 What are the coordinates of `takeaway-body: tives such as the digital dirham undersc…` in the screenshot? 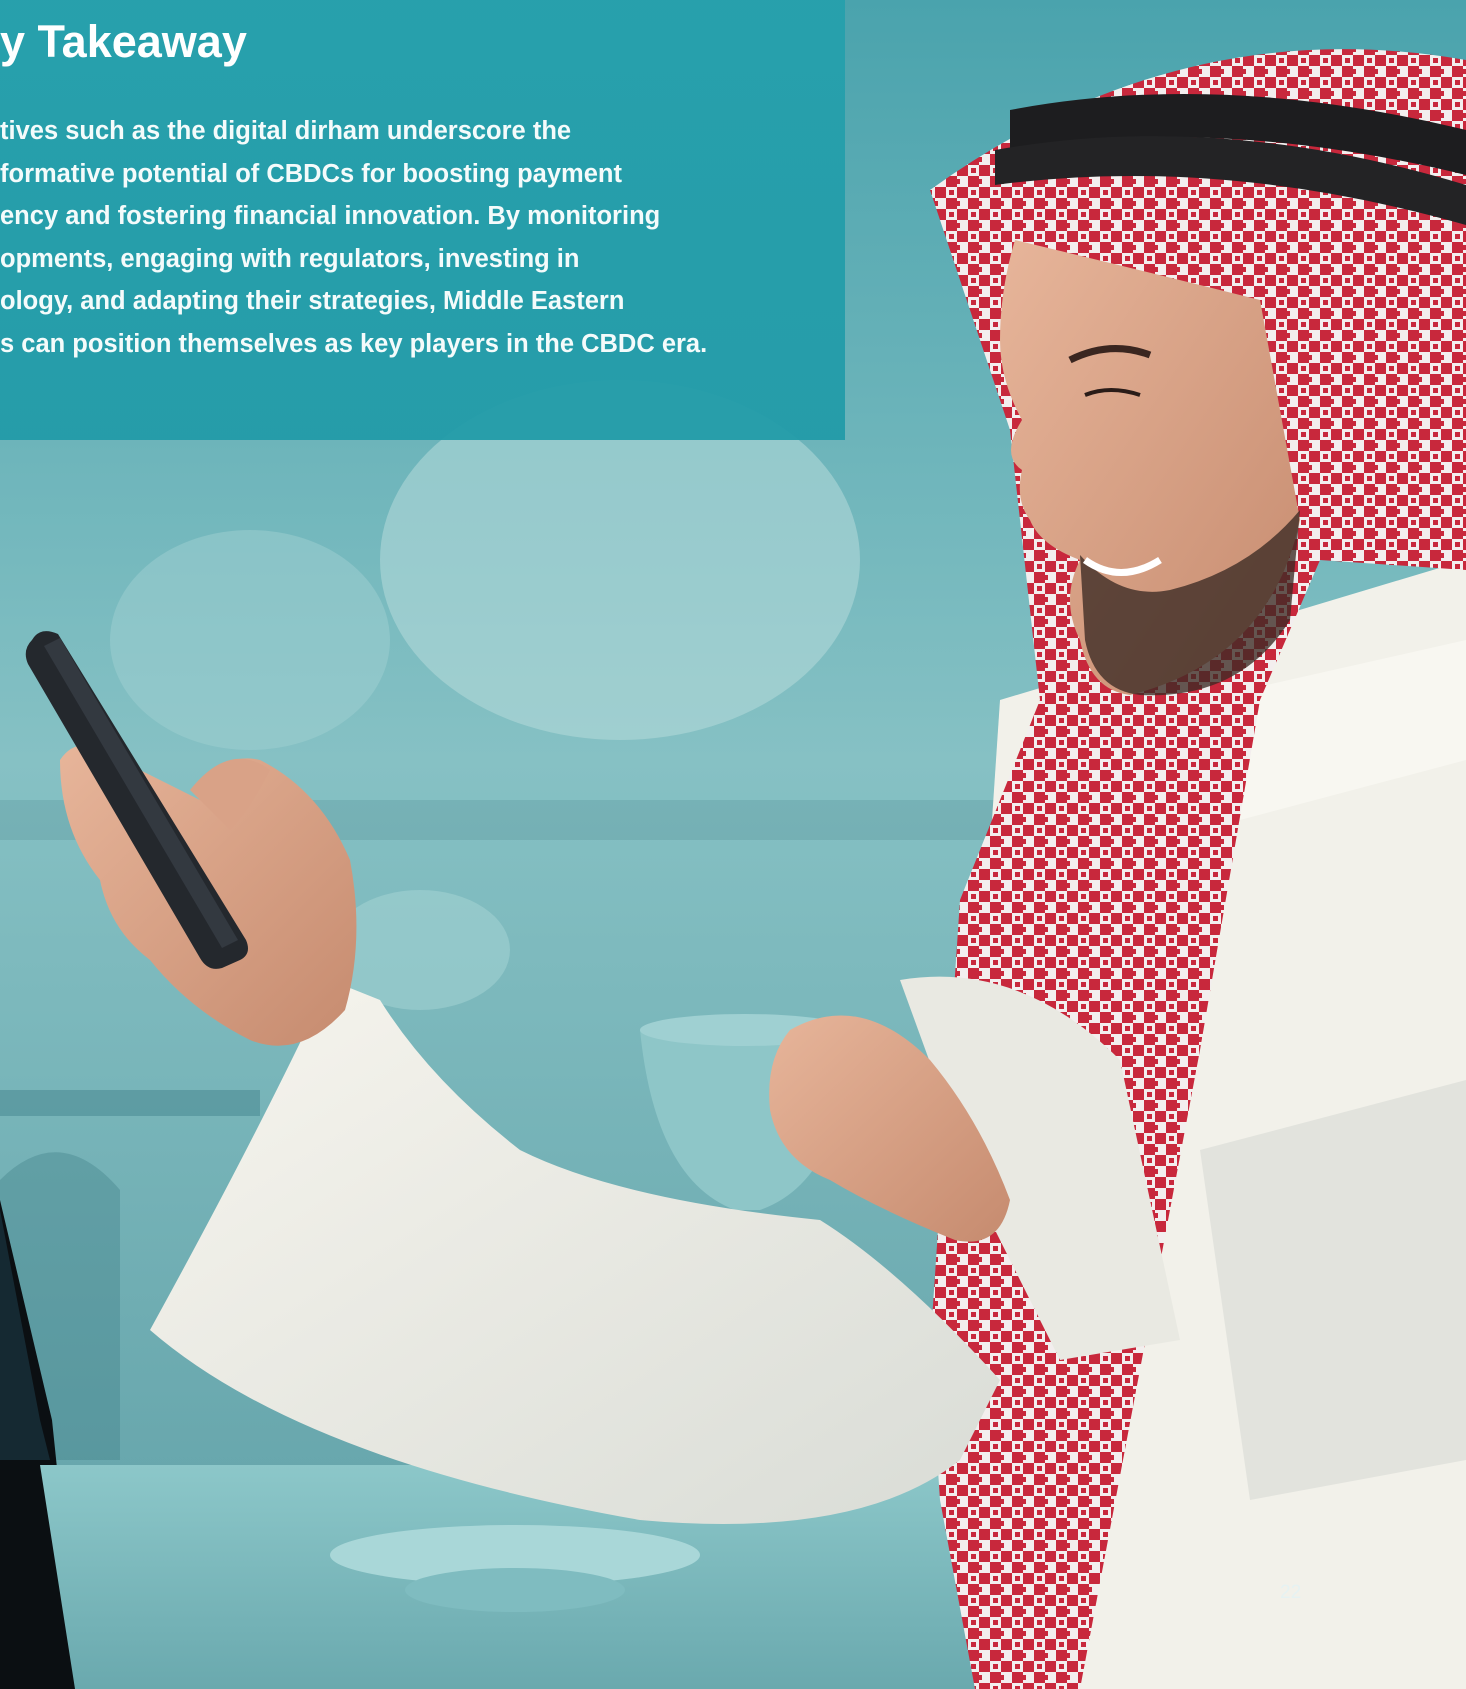 It's located at (422, 238).